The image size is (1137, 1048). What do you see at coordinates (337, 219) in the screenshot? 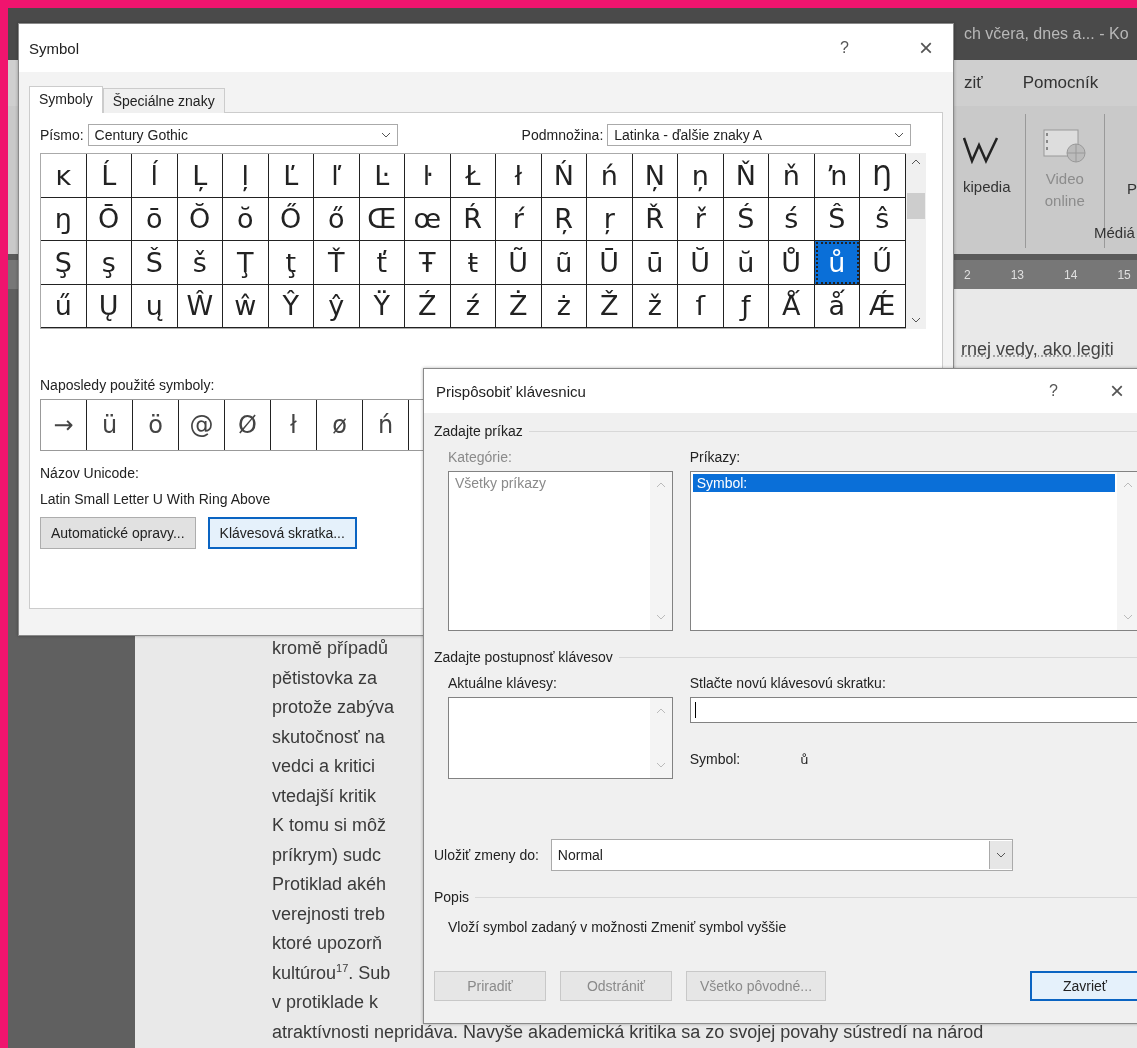
I see `symbol-cell: ő` at bounding box center [337, 219].